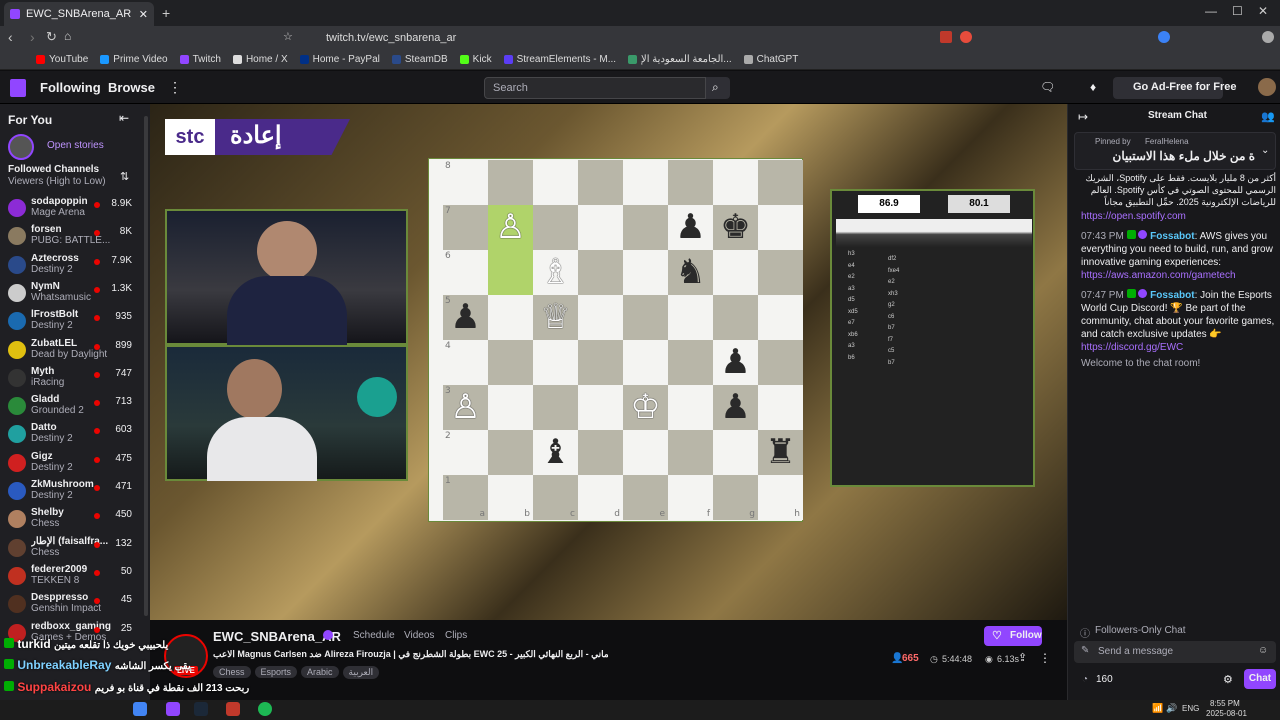  What do you see at coordinates (10, 37) in the screenshot?
I see `back-icon: ‹` at bounding box center [10, 37].